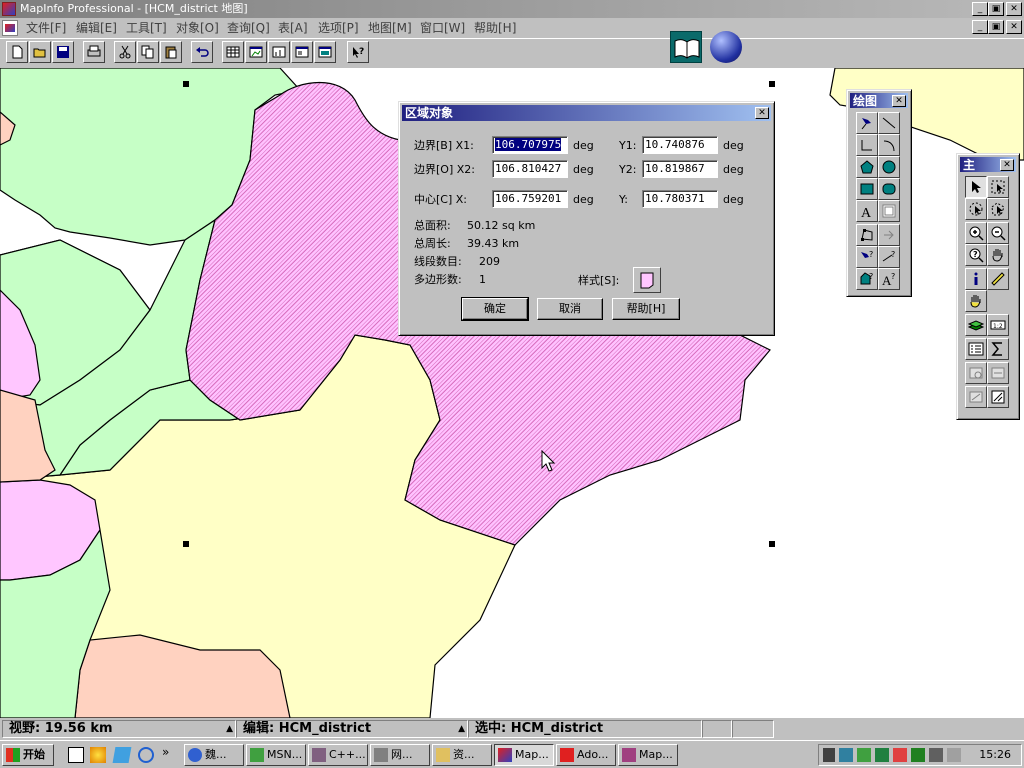 This screenshot has width=1024, height=768. I want to click on help-pointer-button: ?, so click(358, 52).